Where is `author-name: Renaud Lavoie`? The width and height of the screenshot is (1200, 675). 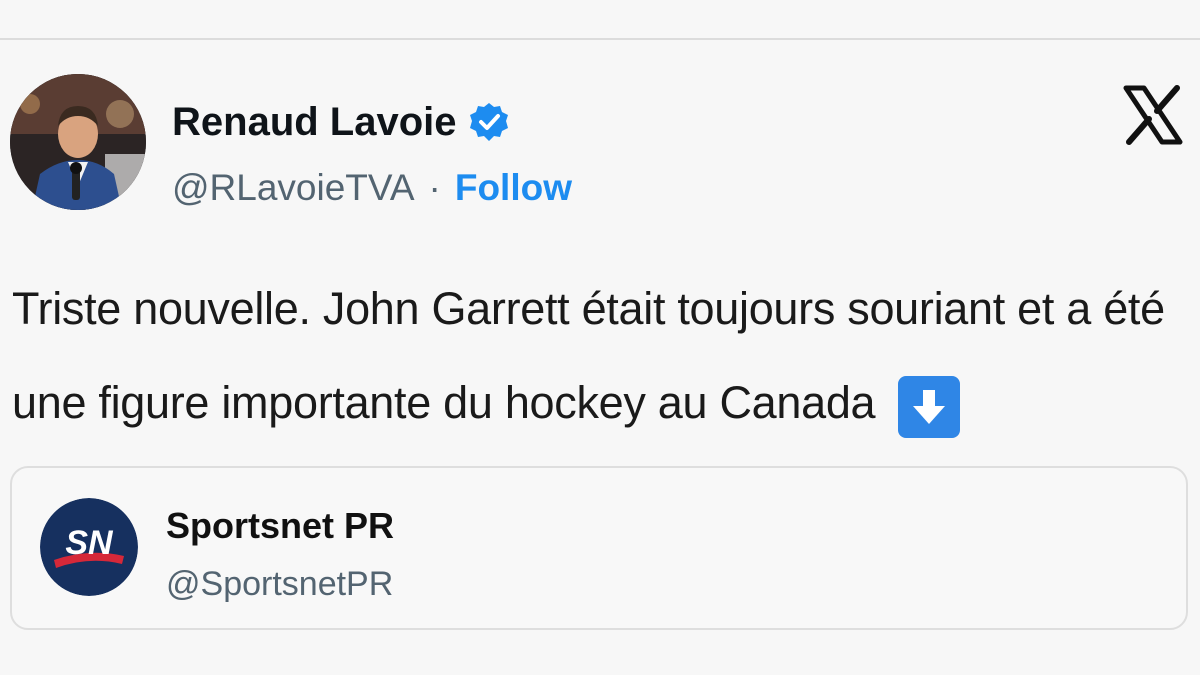 author-name: Renaud Lavoie is located at coordinates (314, 122).